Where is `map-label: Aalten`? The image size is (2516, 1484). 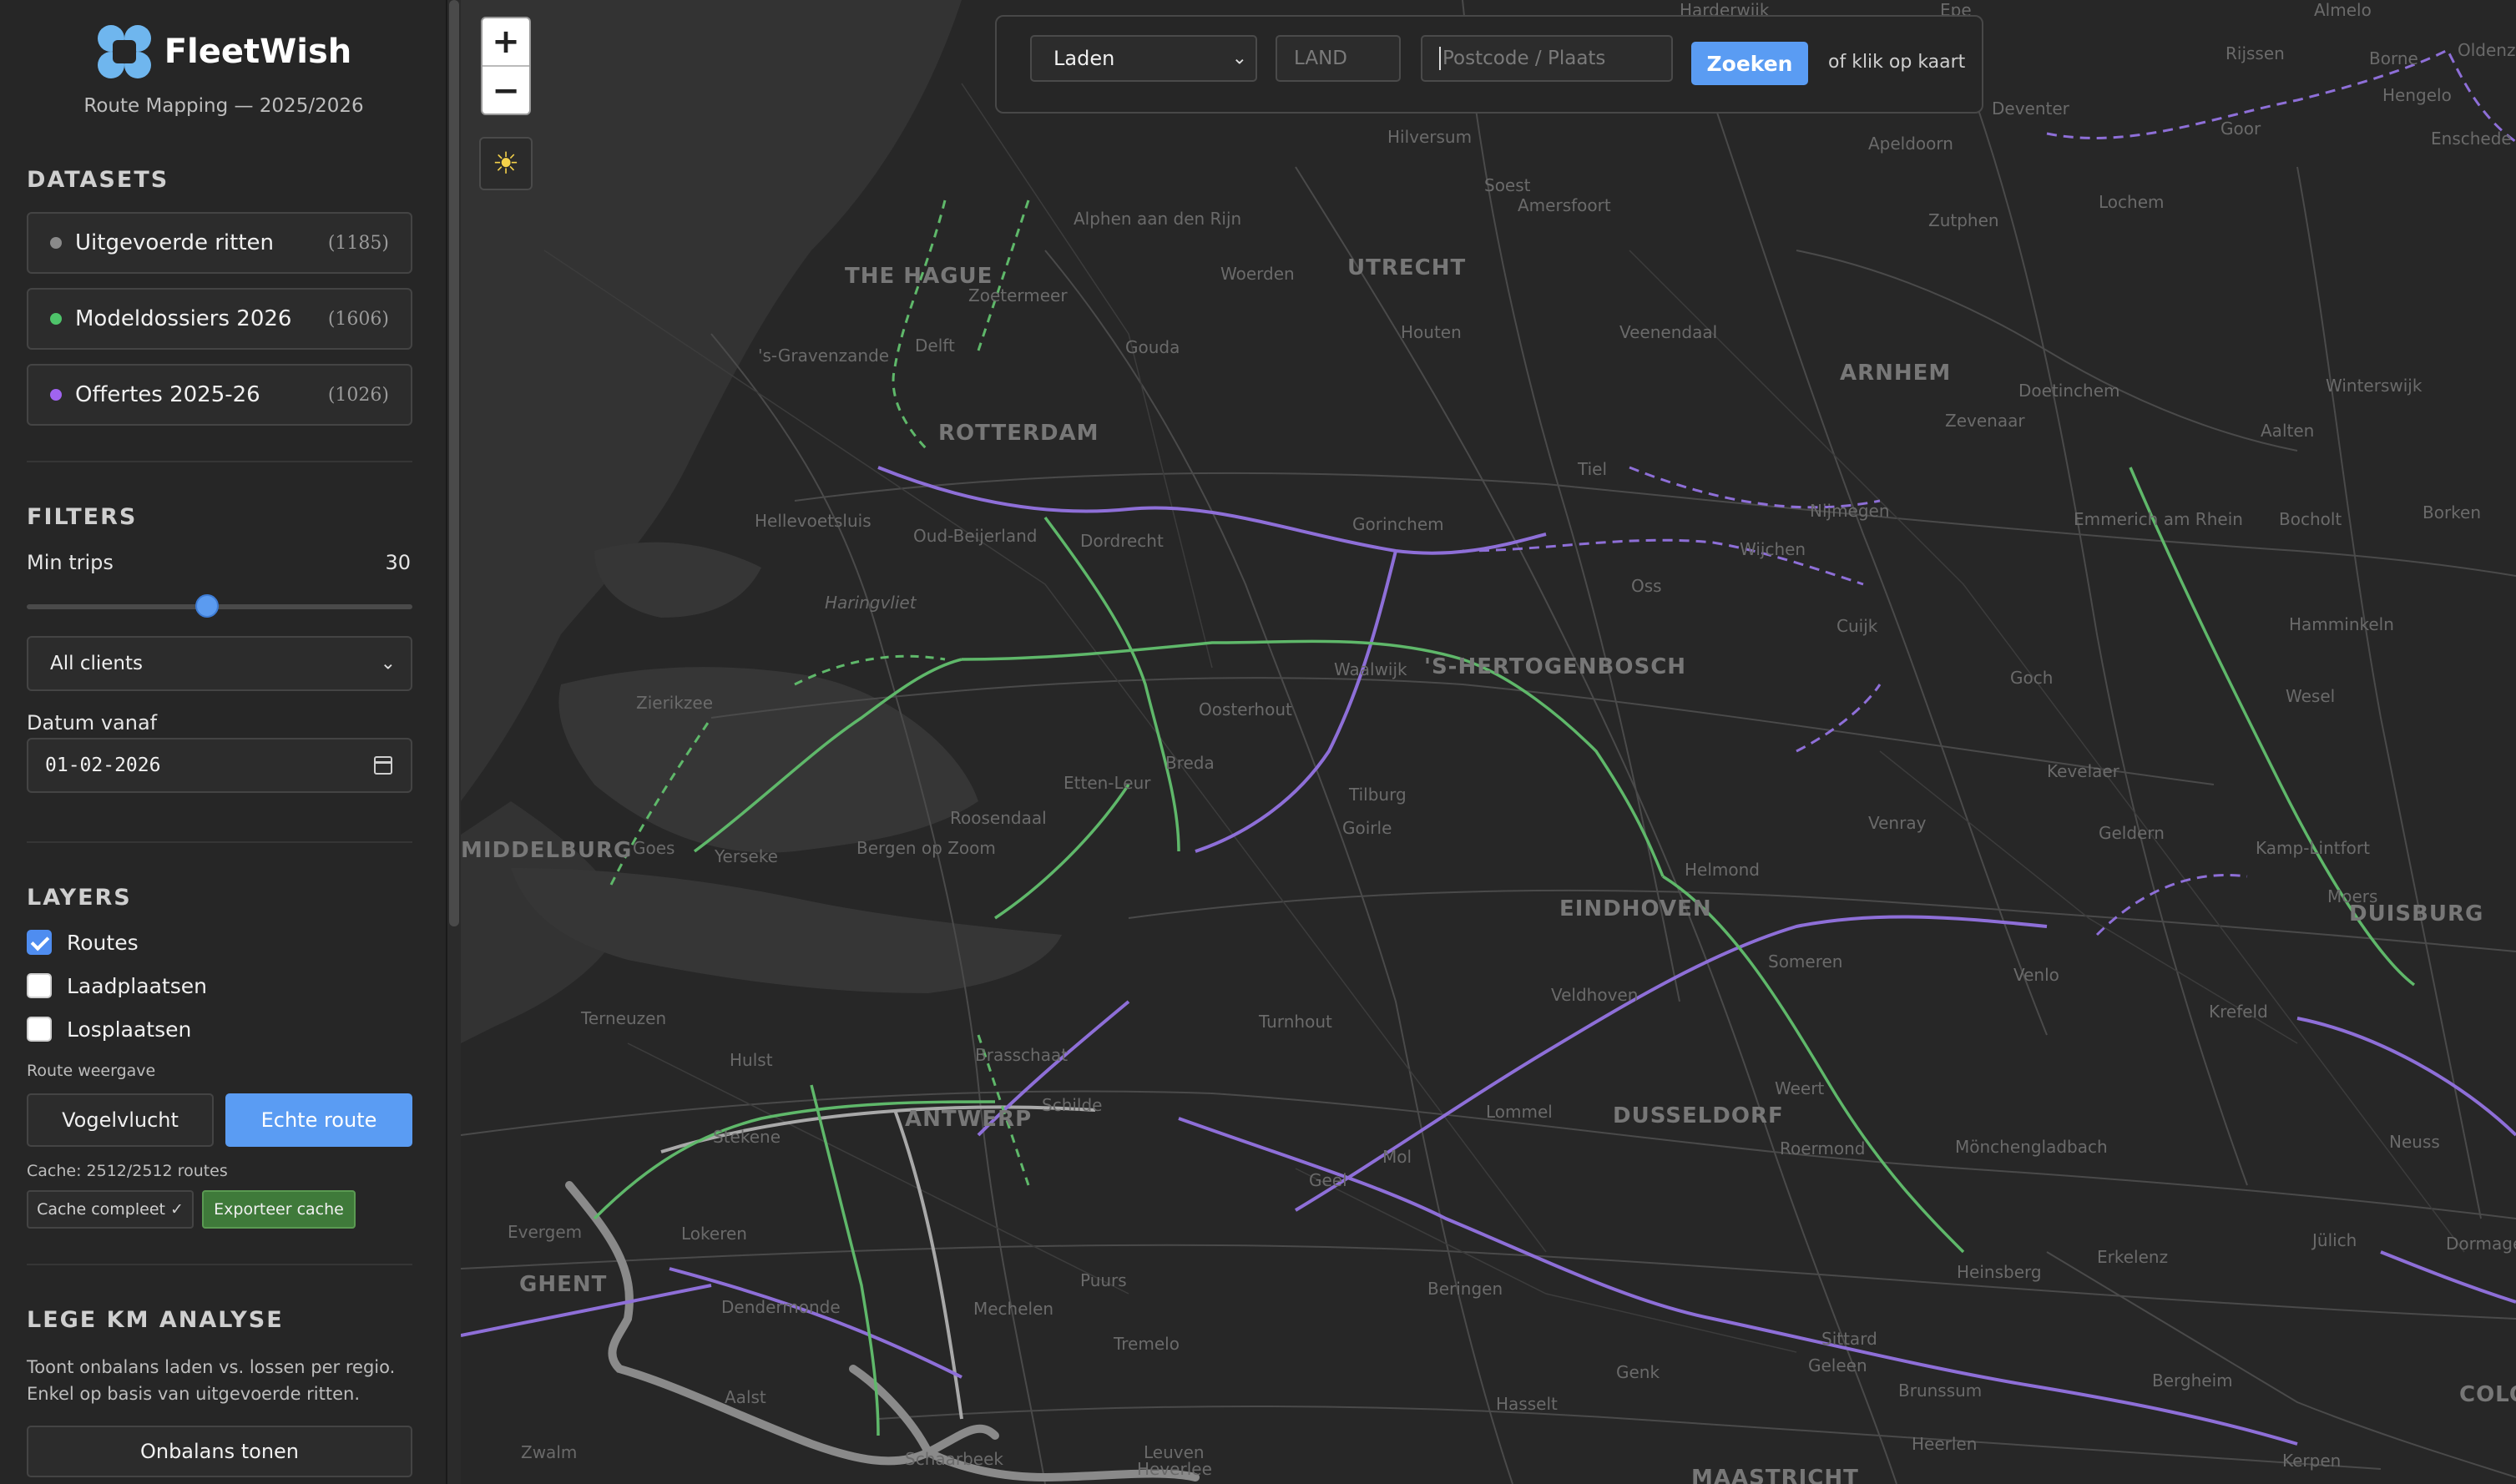 map-label: Aalten is located at coordinates (2288, 431).